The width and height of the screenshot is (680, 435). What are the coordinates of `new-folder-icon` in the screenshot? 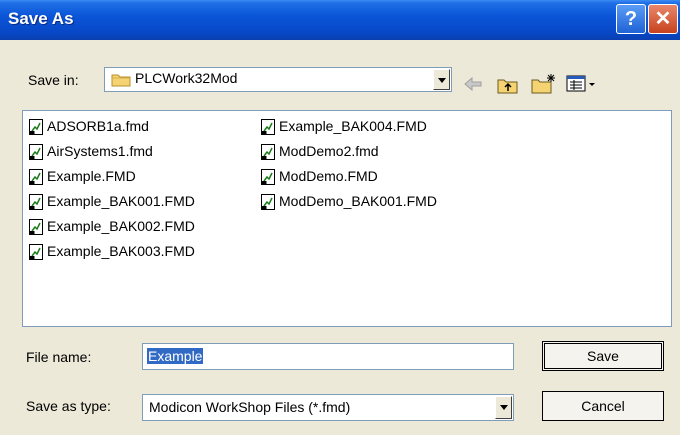 It's located at (544, 83).